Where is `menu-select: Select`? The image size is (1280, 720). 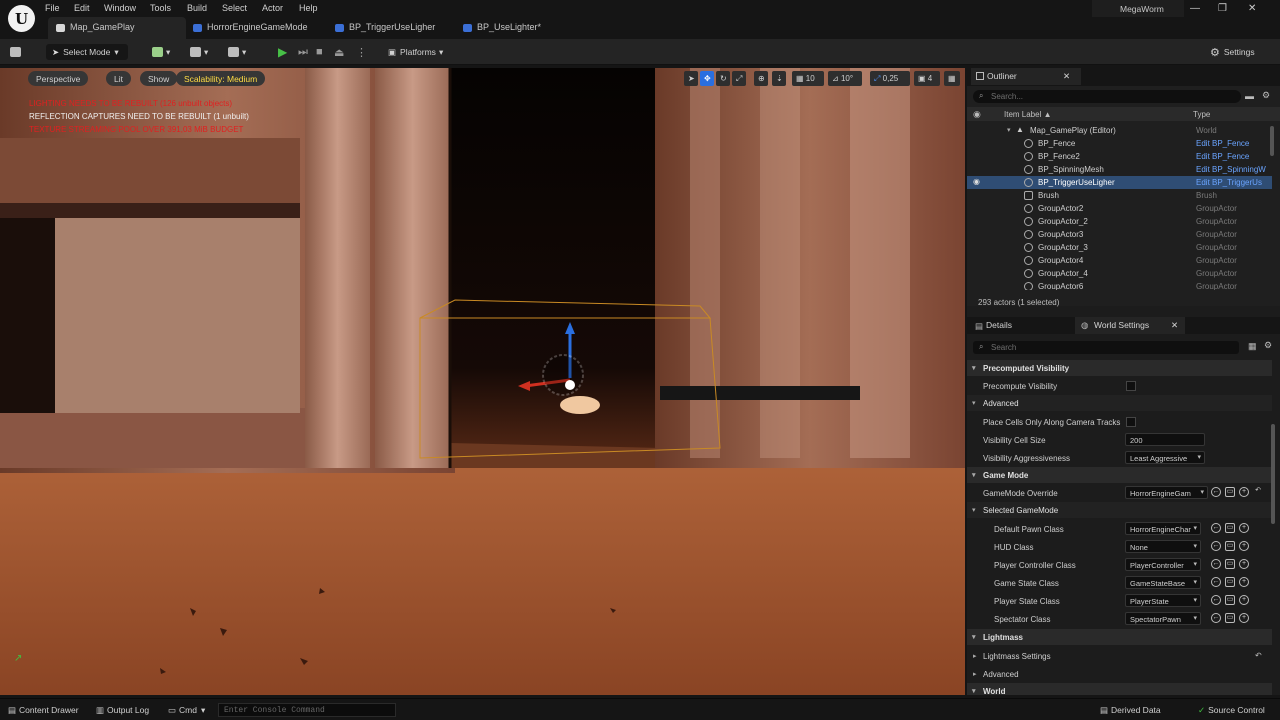
menu-select: Select is located at coordinates (234, 8).